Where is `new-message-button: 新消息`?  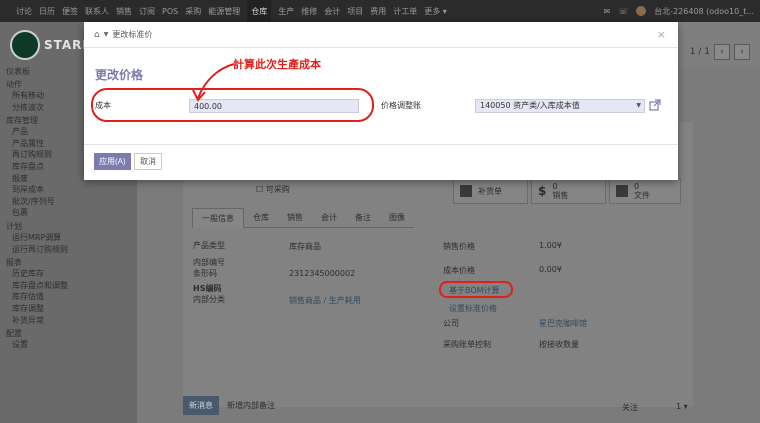 new-message-button: 新消息 is located at coordinates (201, 405).